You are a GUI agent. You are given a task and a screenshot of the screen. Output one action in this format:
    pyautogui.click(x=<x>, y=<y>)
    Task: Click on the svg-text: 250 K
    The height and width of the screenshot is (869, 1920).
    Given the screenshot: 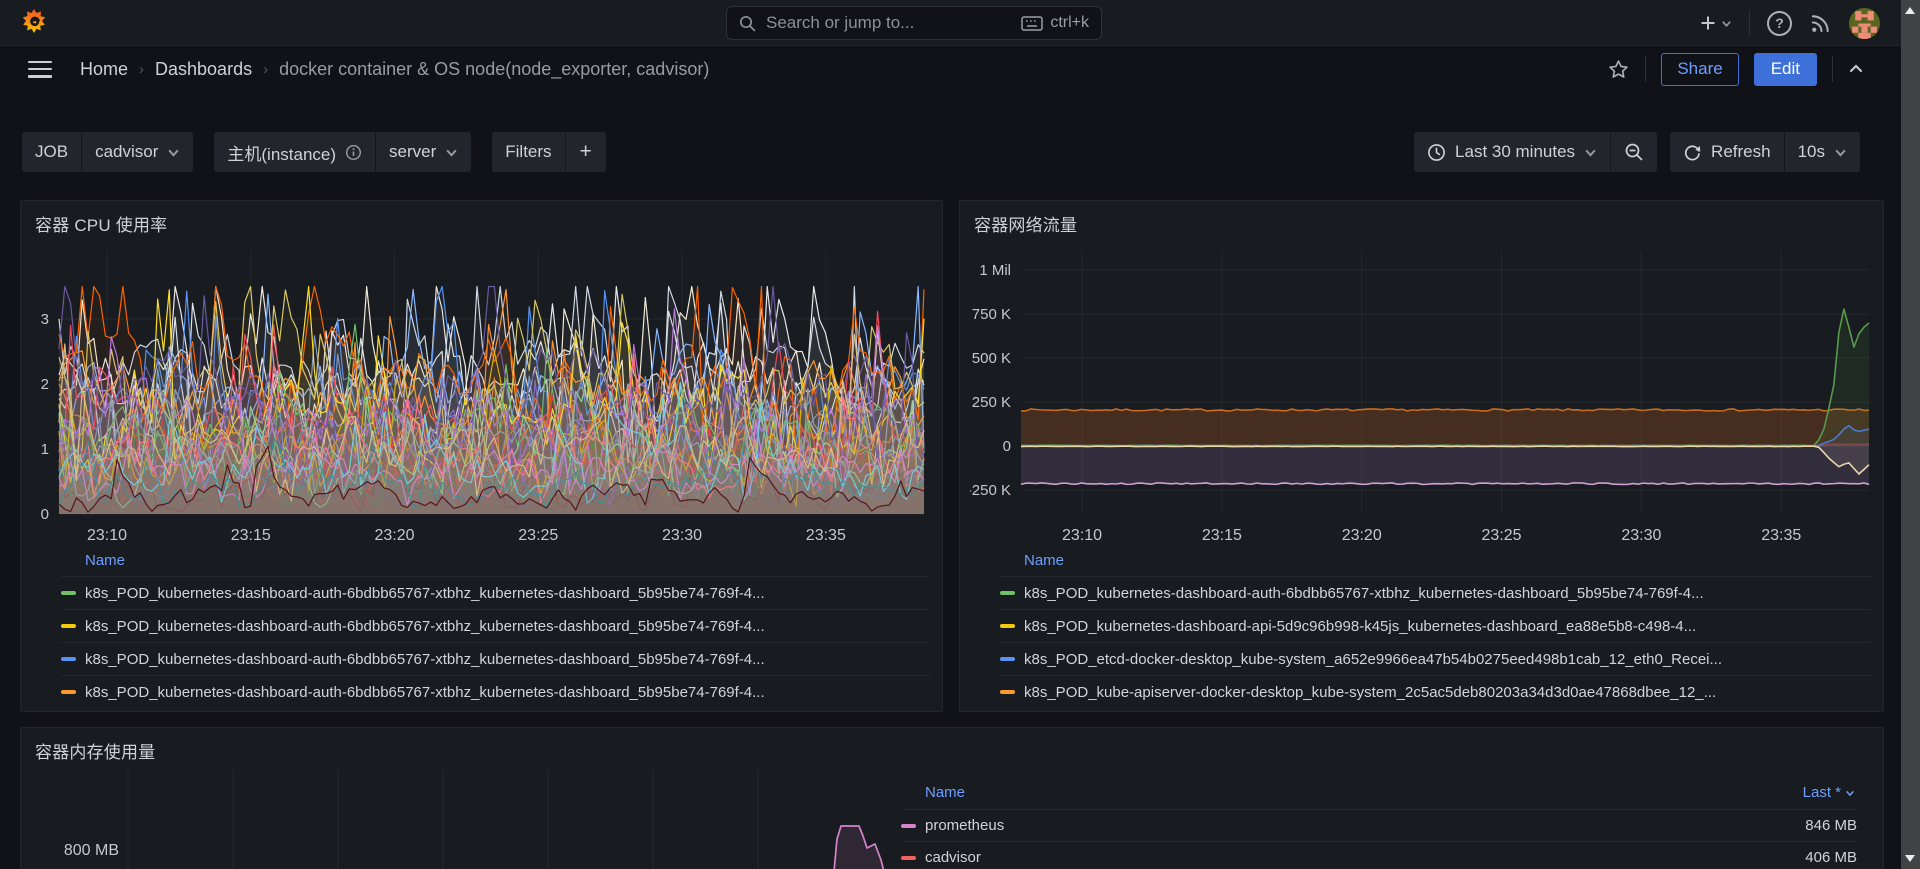 What is the action you would take?
    pyautogui.click(x=991, y=402)
    